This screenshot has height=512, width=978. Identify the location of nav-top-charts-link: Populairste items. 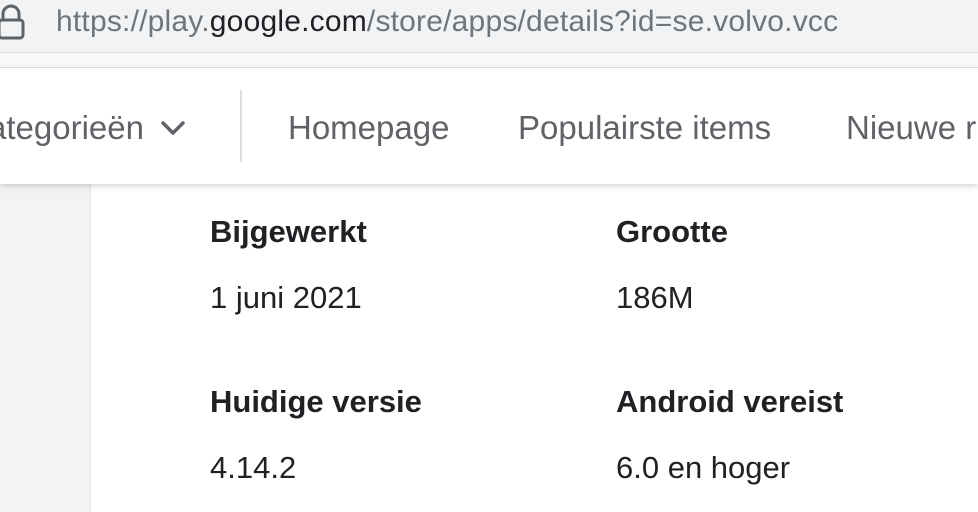
(644, 128).